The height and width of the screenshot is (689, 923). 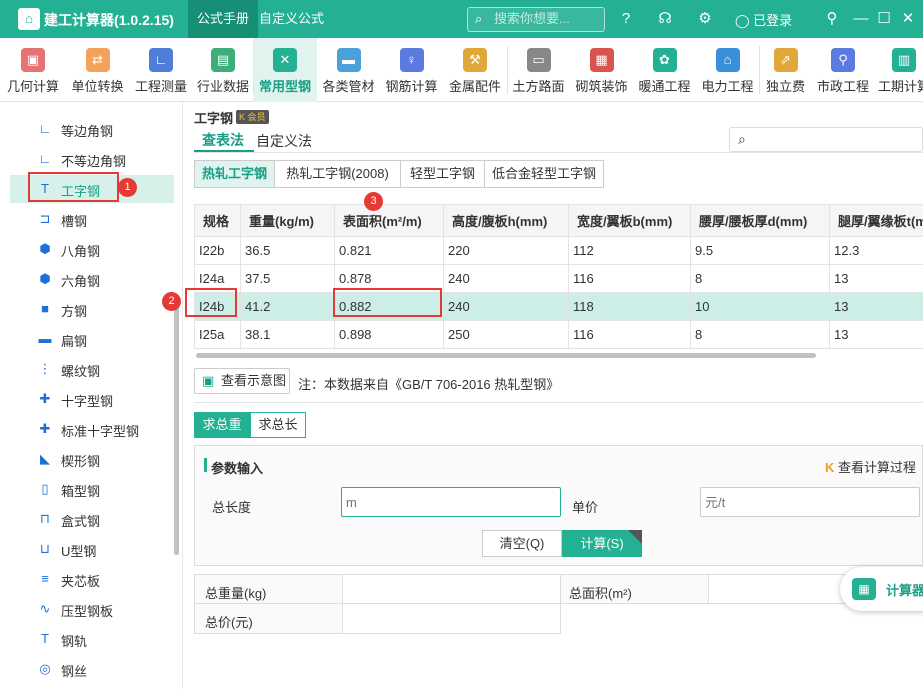 What do you see at coordinates (451, 502) in the screenshot?
I see `total-length-input` at bounding box center [451, 502].